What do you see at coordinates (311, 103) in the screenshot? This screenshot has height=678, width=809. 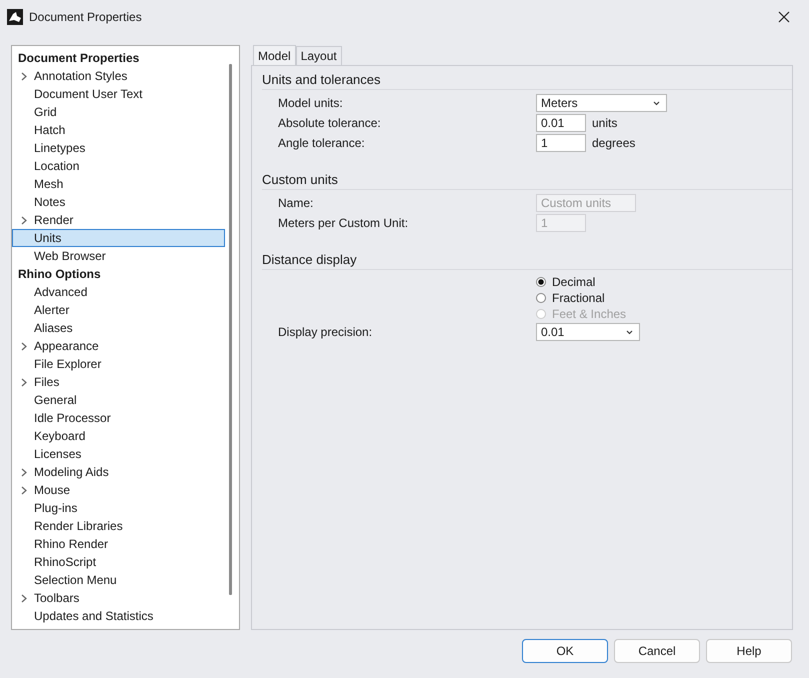 I see `field-label: Model units:` at bounding box center [311, 103].